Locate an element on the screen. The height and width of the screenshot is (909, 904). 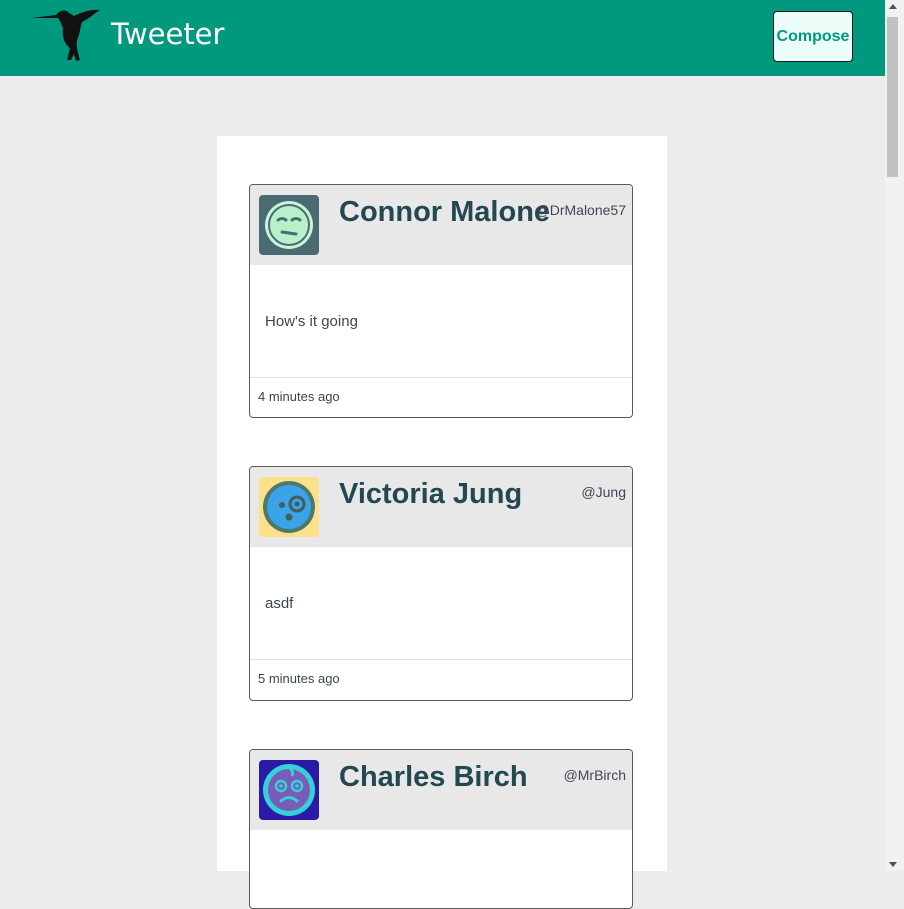
scroll-up-arrow-icon is located at coordinates (893, 6).